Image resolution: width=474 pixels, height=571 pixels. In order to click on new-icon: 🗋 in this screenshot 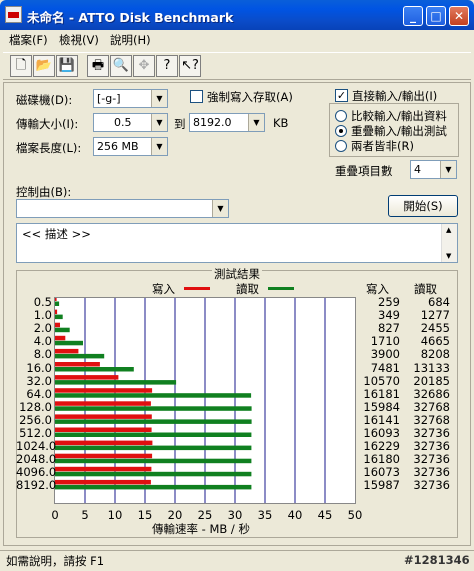, I will do `click(21, 66)`.